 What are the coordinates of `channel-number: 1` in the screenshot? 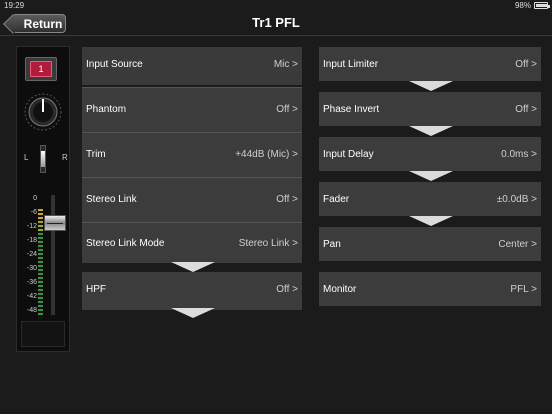 It's located at (41, 69).